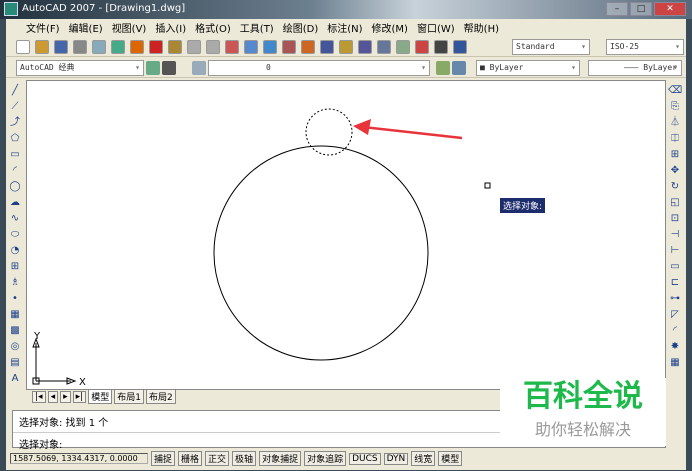 The image size is (692, 471). What do you see at coordinates (675, 122) in the screenshot?
I see `modify-tool-icon: ⏃` at bounding box center [675, 122].